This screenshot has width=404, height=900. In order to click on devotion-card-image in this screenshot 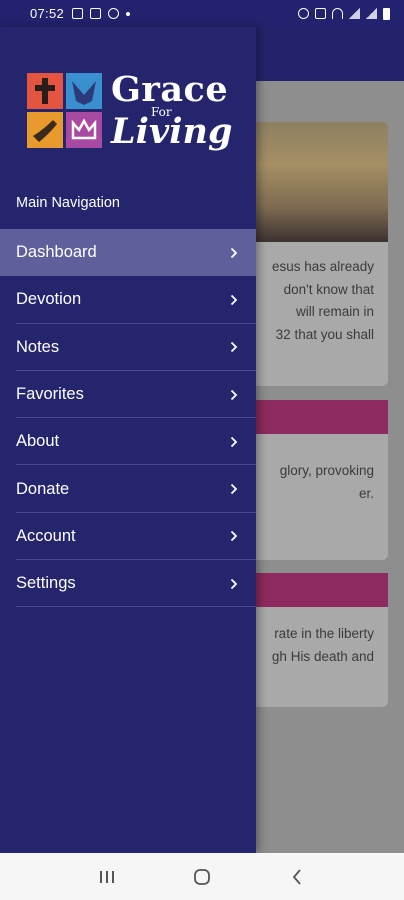, I will do `click(314, 182)`.